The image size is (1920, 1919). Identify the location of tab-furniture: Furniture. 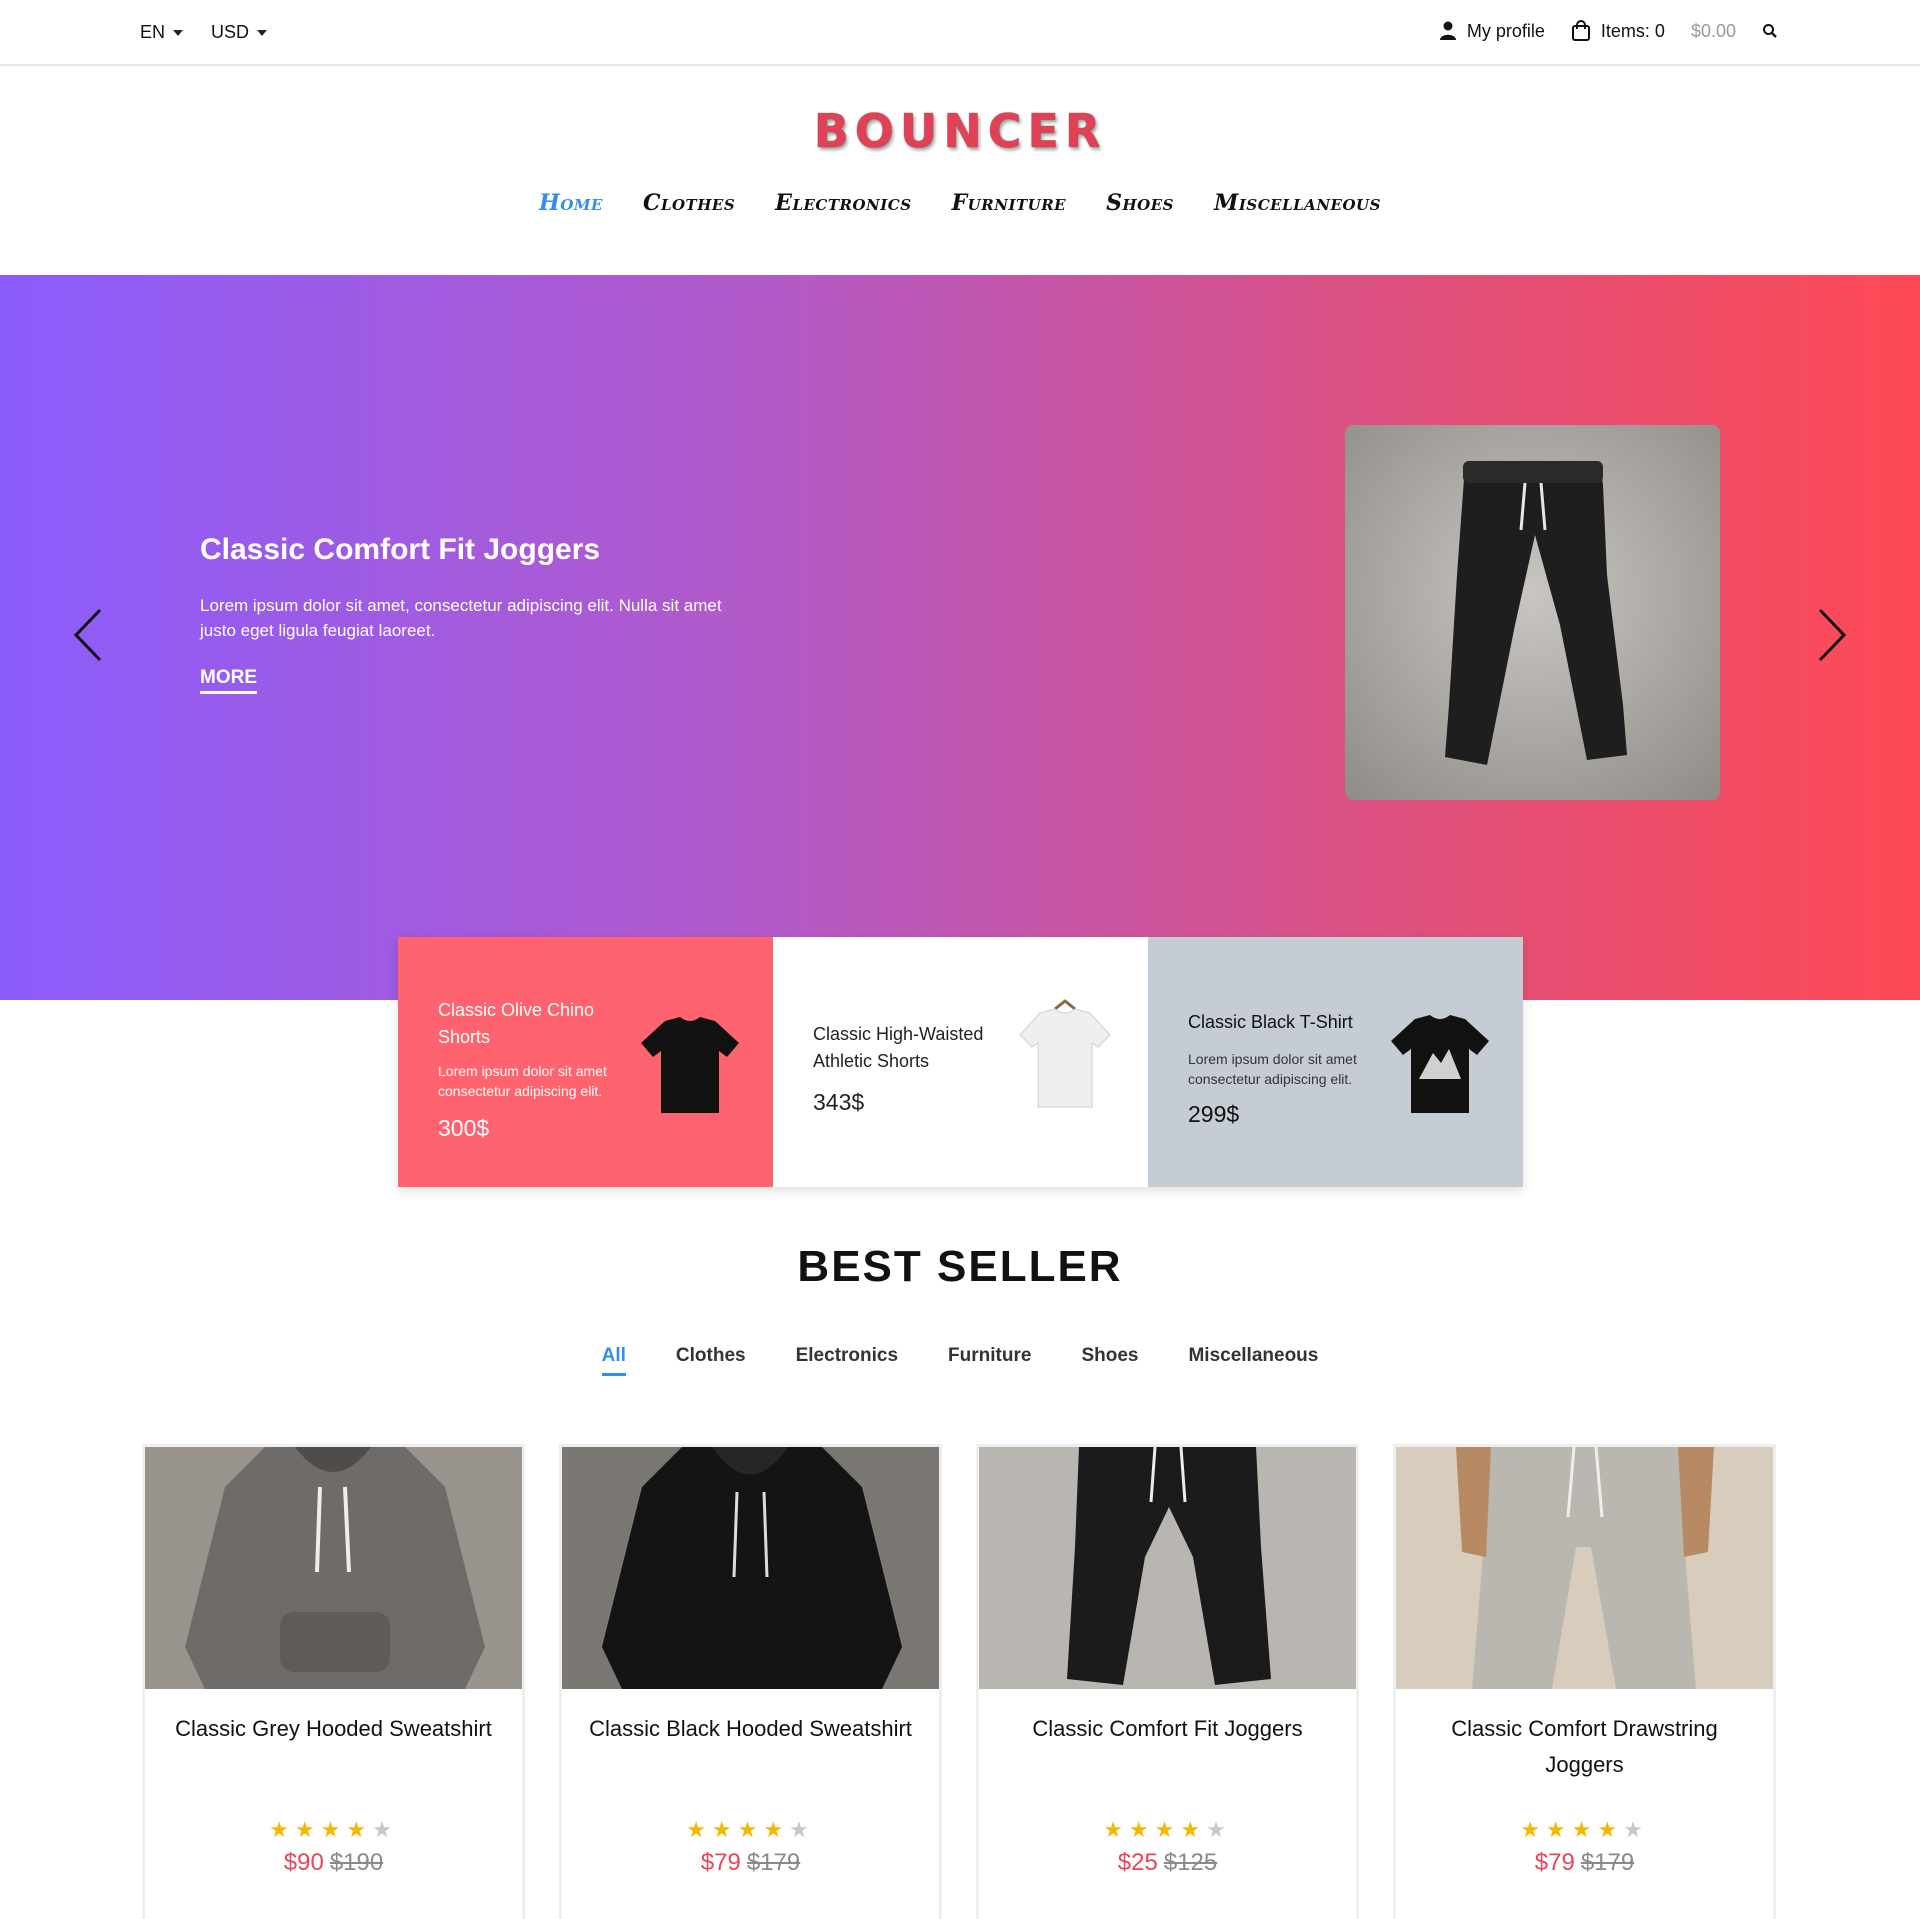
(989, 1360).